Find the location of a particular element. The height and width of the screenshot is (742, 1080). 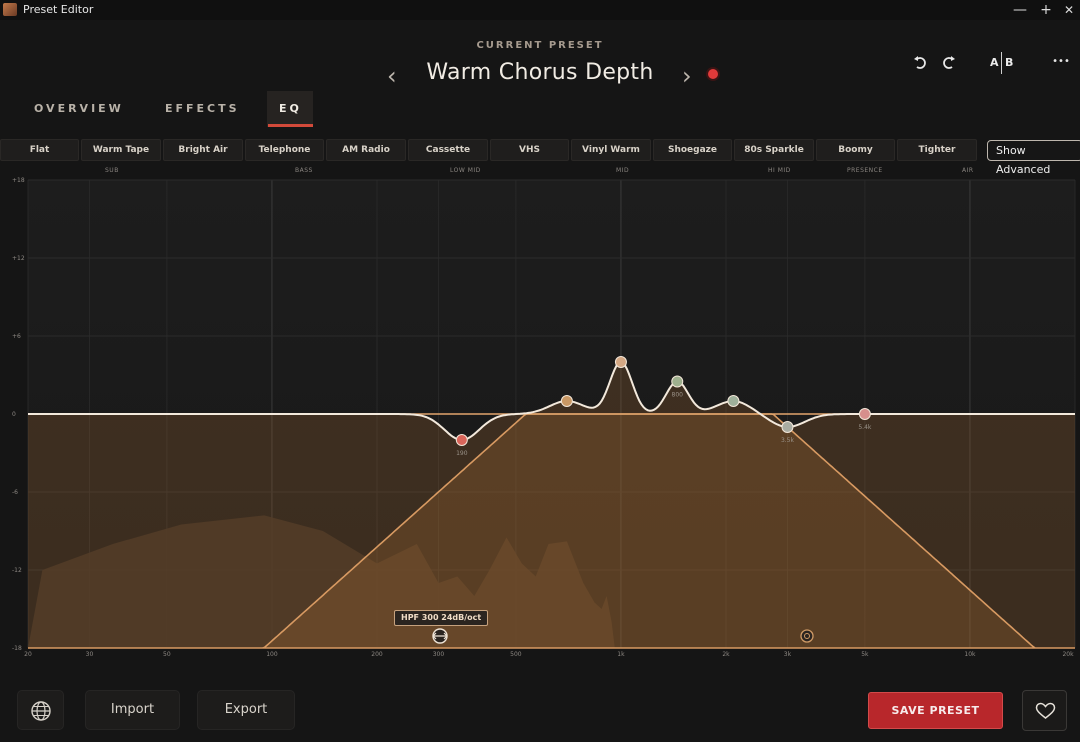

globe-icon is located at coordinates (40, 711).